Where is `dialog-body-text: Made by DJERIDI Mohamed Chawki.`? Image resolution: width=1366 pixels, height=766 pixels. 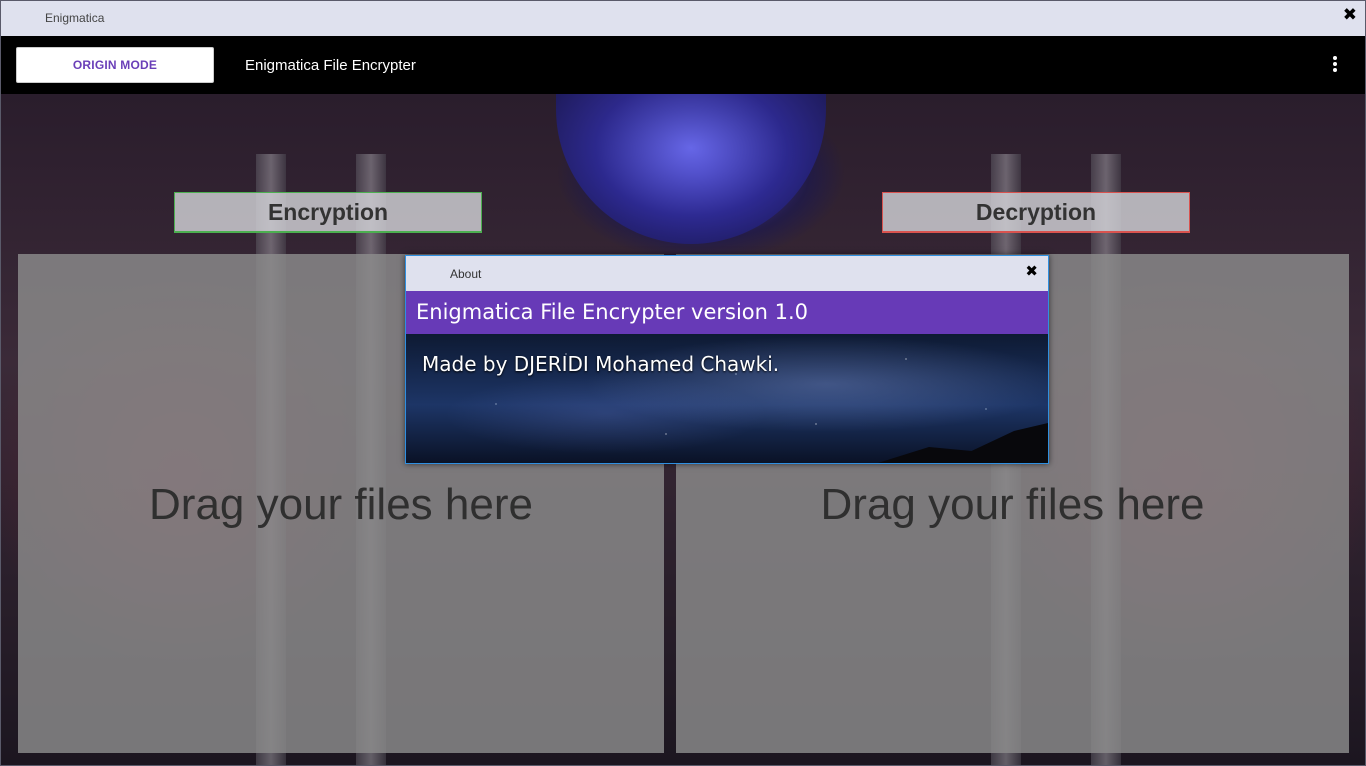 dialog-body-text: Made by DJERIDI Mohamed Chawki. is located at coordinates (601, 364).